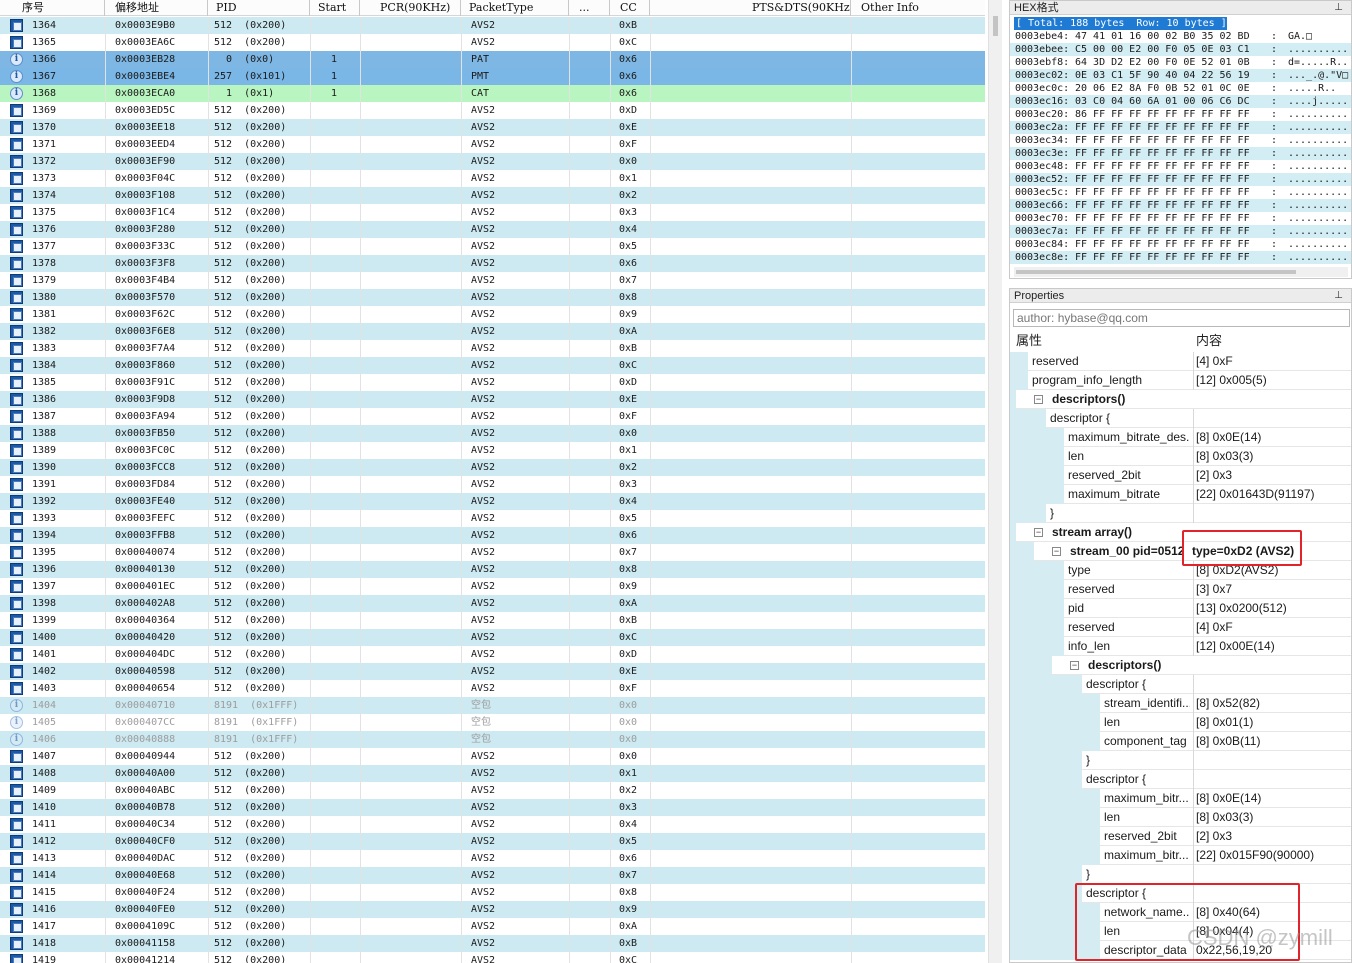  I want to click on table-row: 1382 0x0003F6E8 512 (0x200) AVS2 0xA, so click(492, 331).